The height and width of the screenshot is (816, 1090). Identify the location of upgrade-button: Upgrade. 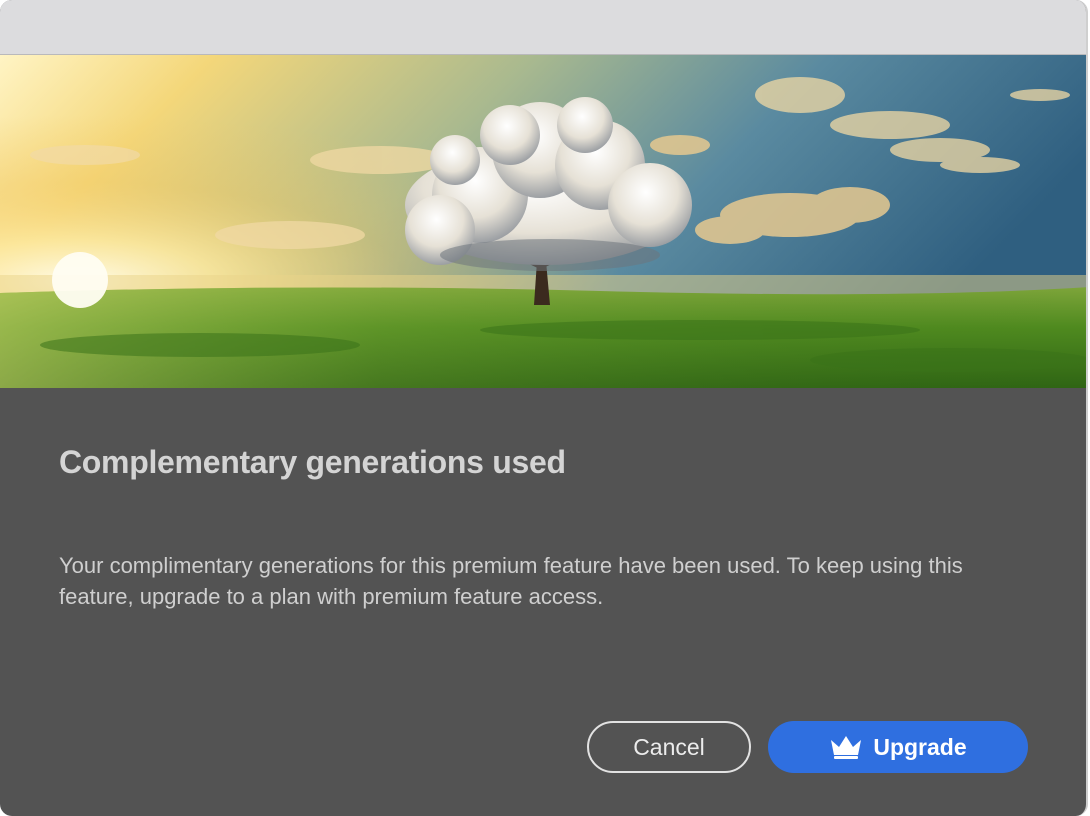
(898, 747).